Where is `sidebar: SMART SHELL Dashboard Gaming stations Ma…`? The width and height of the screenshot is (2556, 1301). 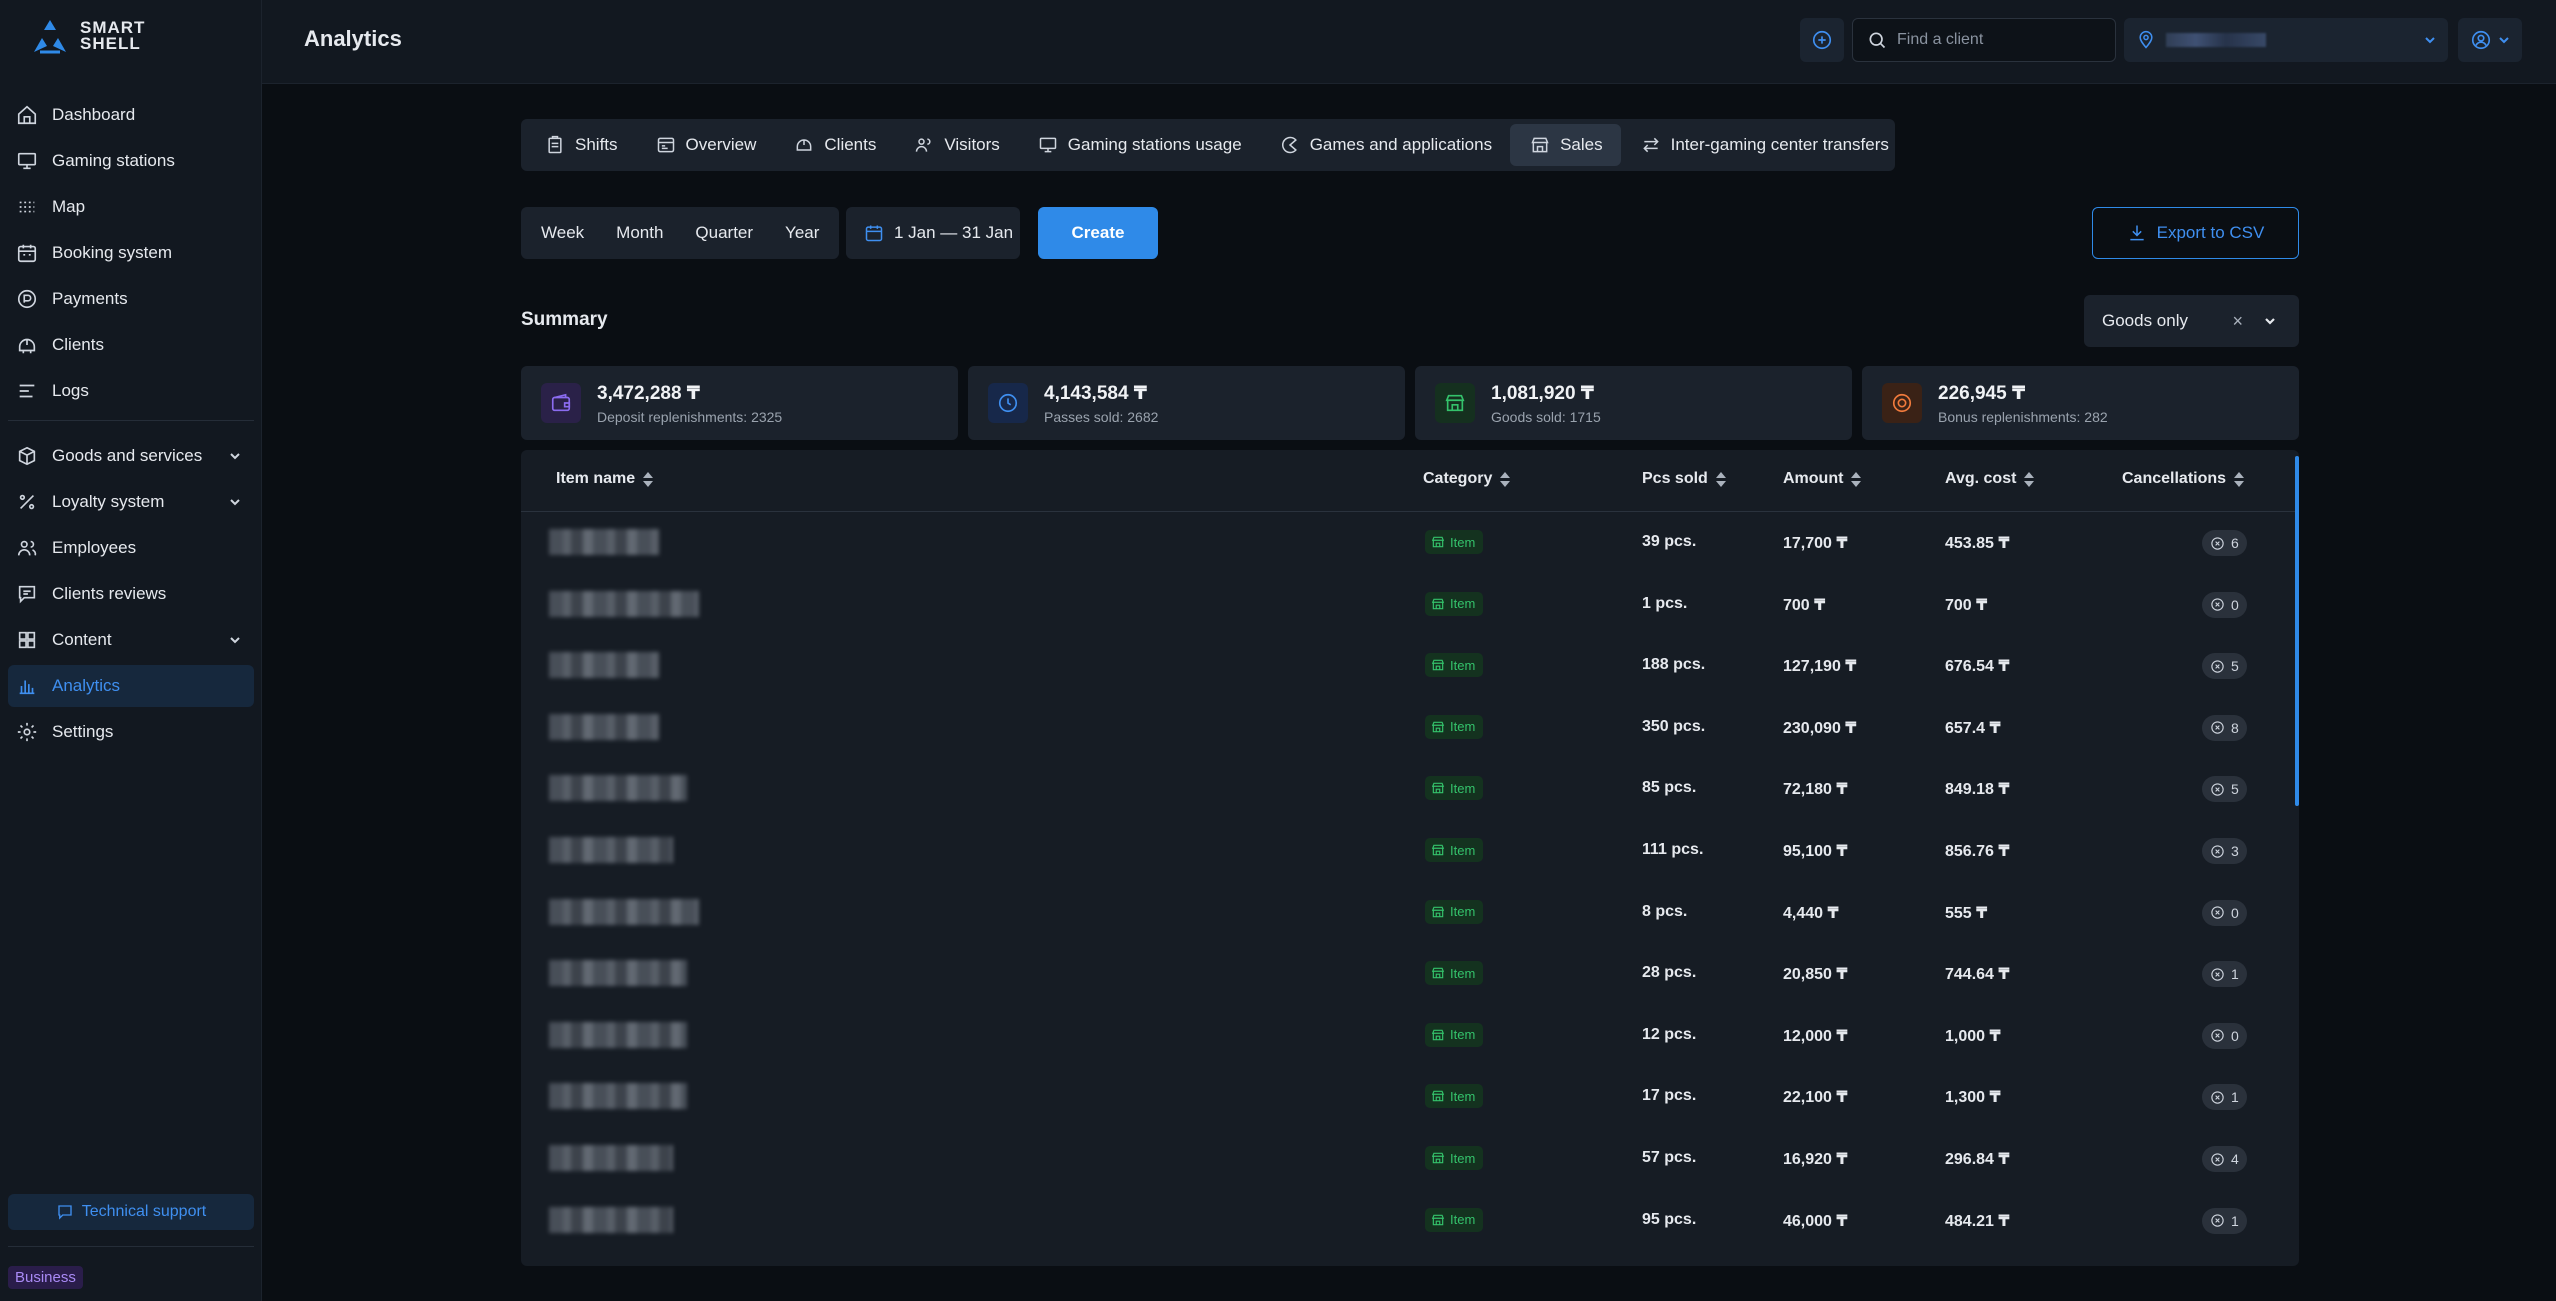
sidebar: SMART SHELL Dashboard Gaming stations Ma… is located at coordinates (131, 650).